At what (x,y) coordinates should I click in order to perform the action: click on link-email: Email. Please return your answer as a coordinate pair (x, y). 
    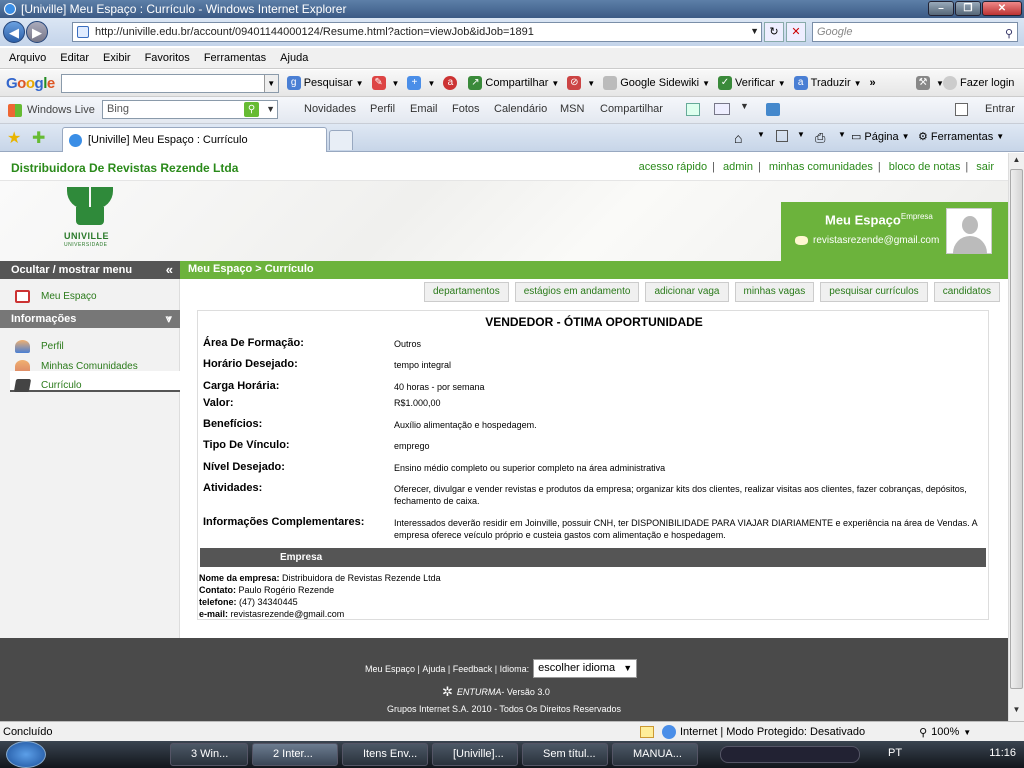
    Looking at the image, I should click on (424, 109).